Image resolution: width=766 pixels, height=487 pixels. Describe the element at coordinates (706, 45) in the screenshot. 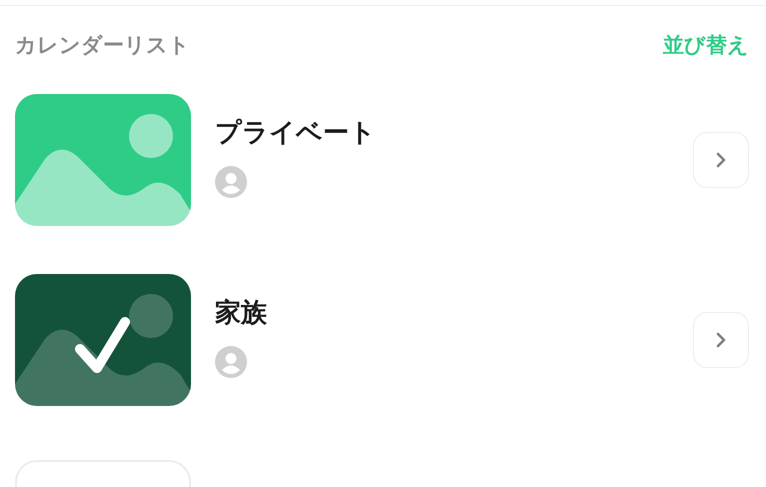

I see `sort-link: 並び替え` at that location.